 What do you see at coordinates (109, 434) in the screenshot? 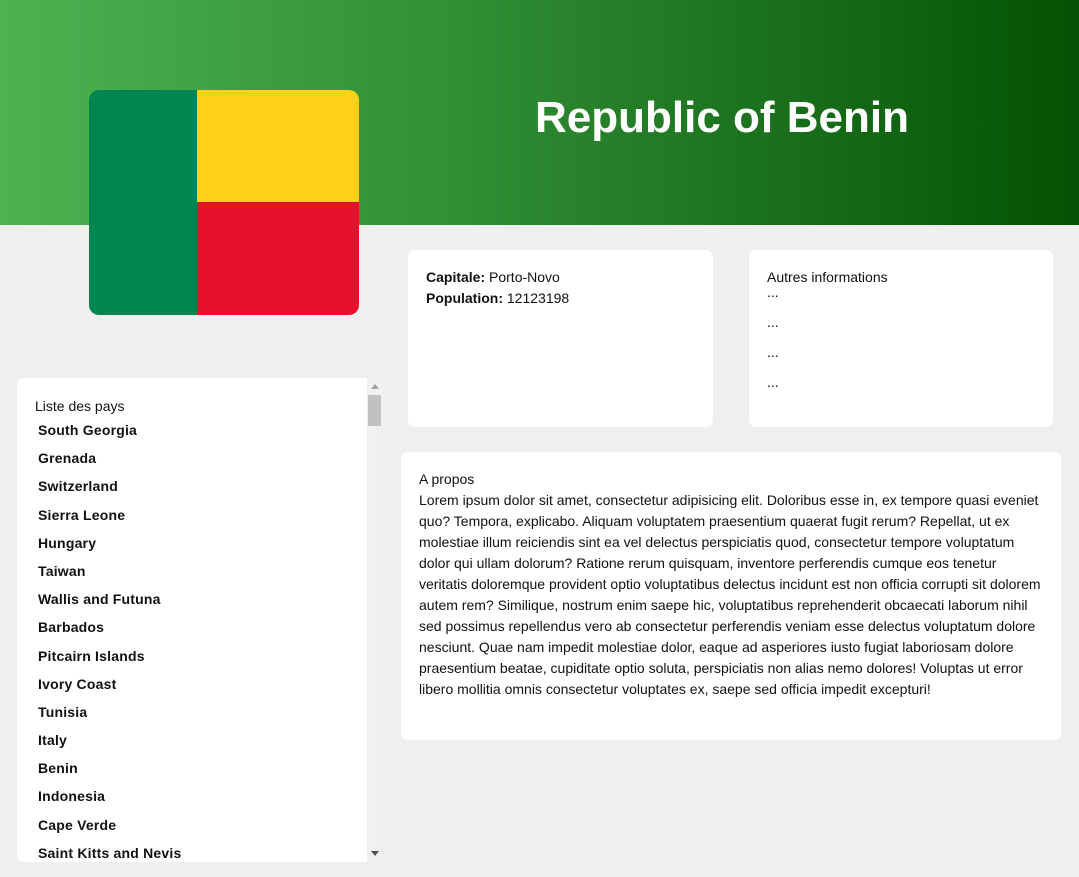
I see `country-item: South Georgia` at bounding box center [109, 434].